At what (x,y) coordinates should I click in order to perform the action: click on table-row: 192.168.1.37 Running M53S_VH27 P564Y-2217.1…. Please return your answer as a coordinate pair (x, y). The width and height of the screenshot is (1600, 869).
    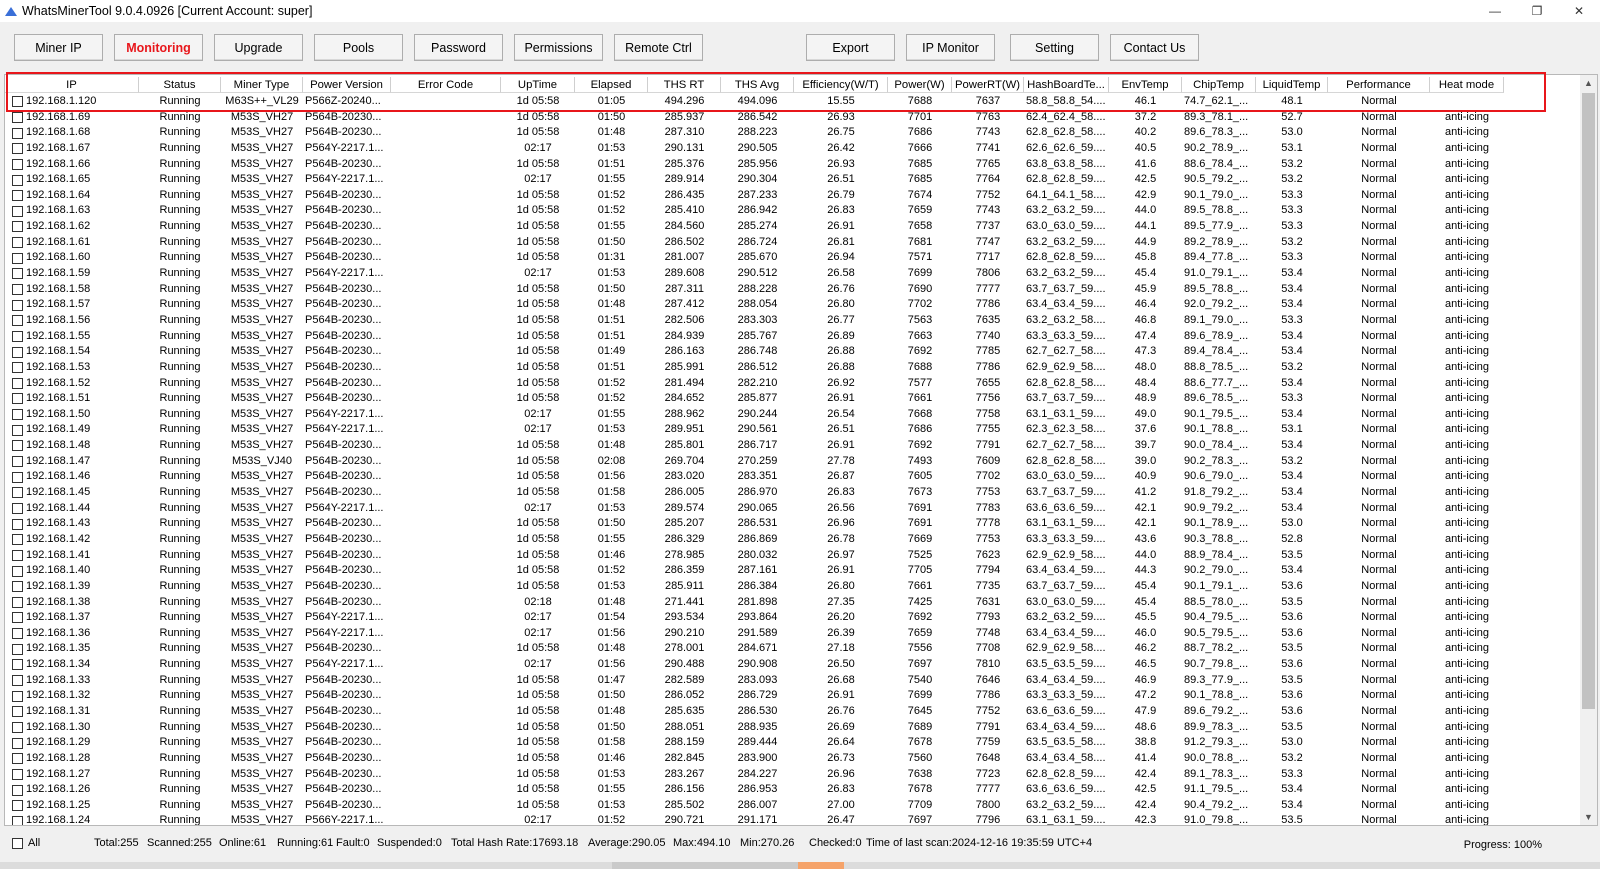
    Looking at the image, I should click on (754, 618).